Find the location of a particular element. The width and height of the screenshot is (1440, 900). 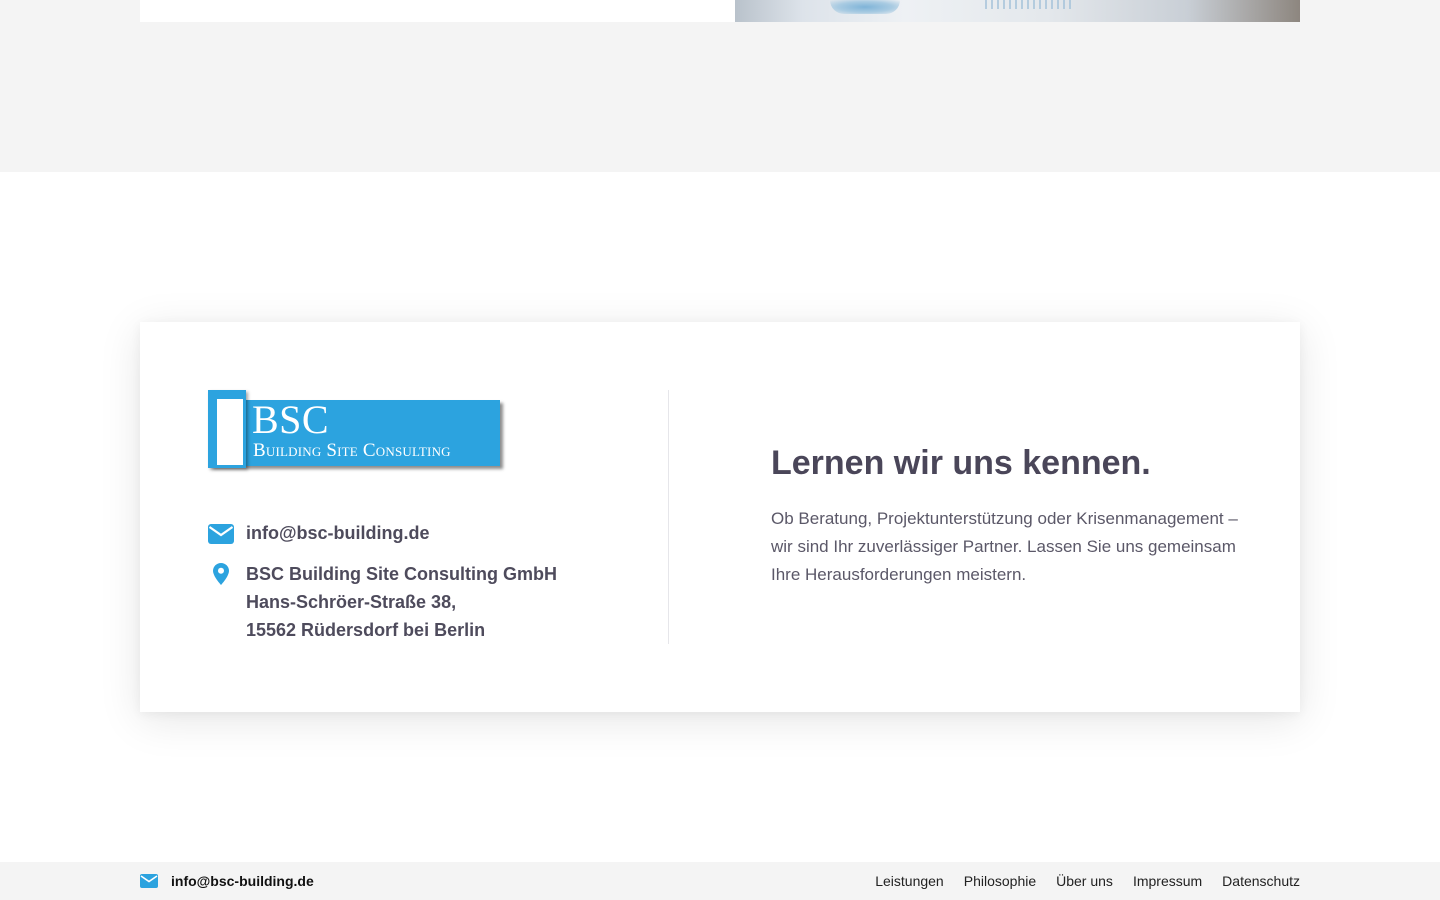

footer-link-philosophie: Philosophie is located at coordinates (1000, 881).